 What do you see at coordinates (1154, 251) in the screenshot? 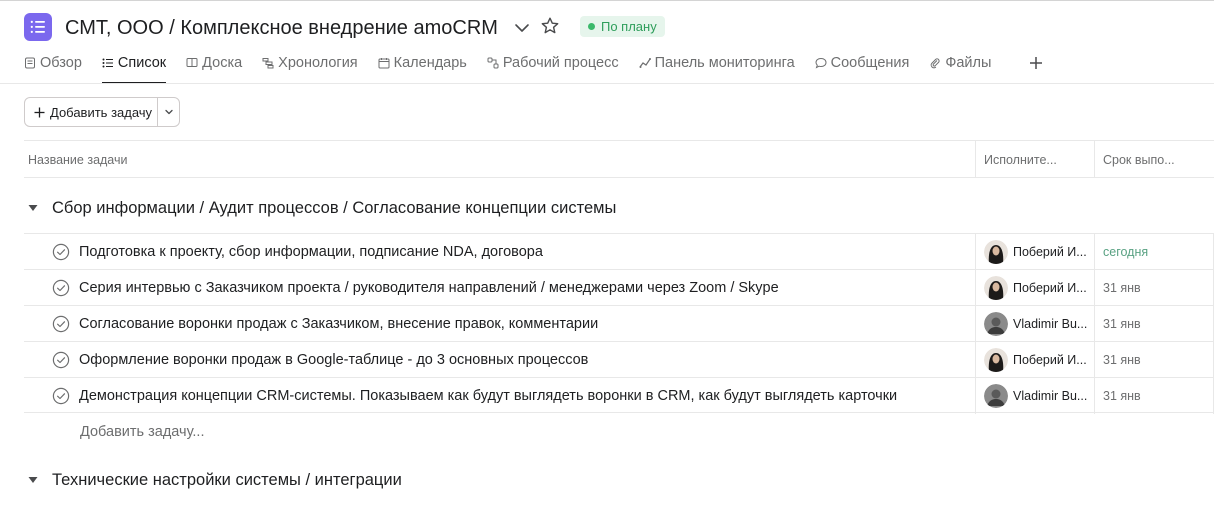
I see `due-date-cell: сегодня` at bounding box center [1154, 251].